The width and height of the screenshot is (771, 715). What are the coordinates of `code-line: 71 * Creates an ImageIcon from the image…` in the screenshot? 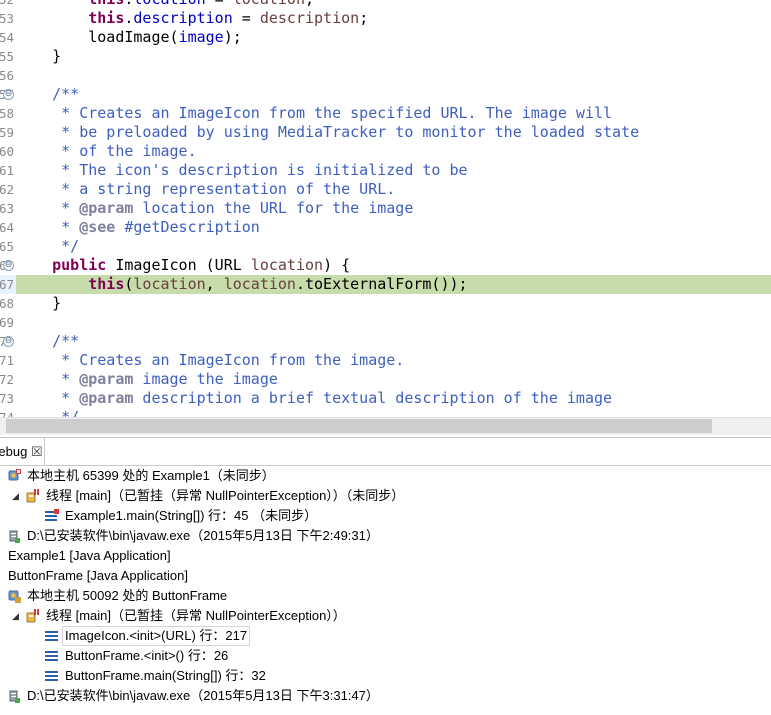 It's located at (385, 360).